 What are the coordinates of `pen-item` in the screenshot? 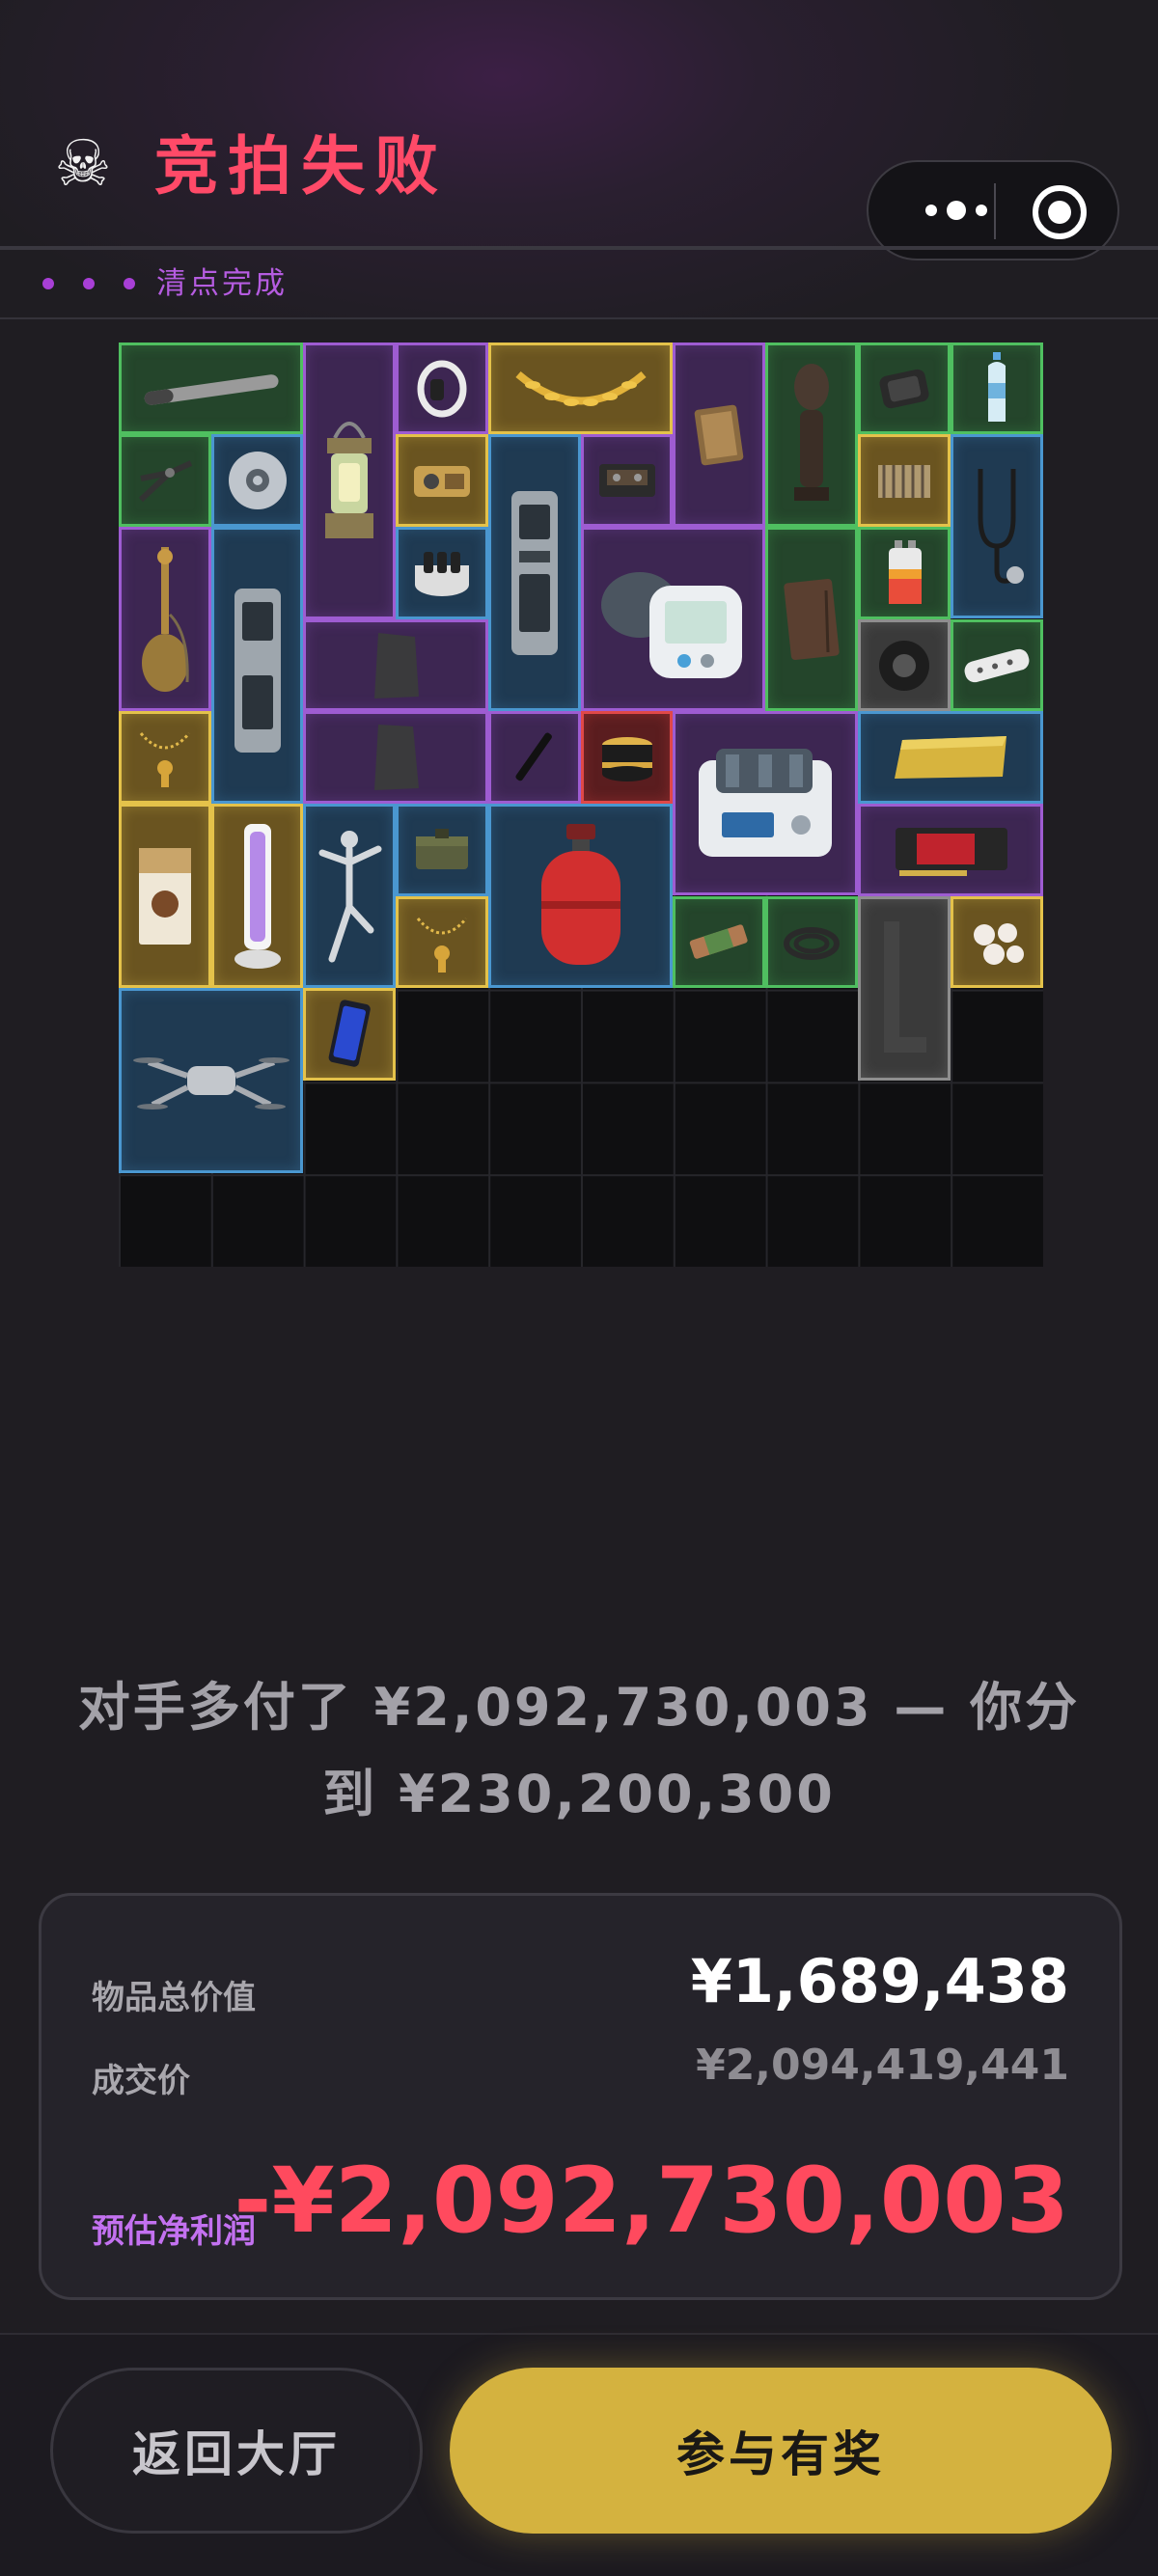 It's located at (534, 758).